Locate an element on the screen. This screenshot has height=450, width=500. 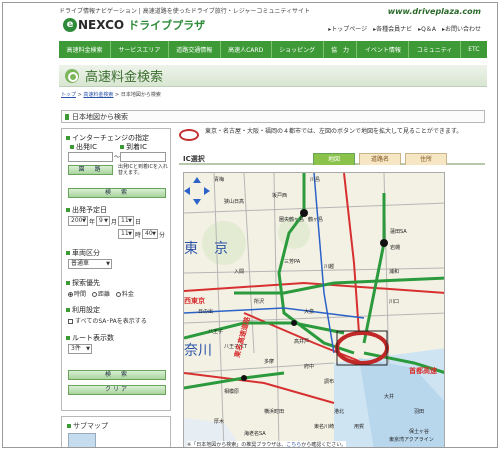
zoom-ring-icon is located at coordinates (189, 135).